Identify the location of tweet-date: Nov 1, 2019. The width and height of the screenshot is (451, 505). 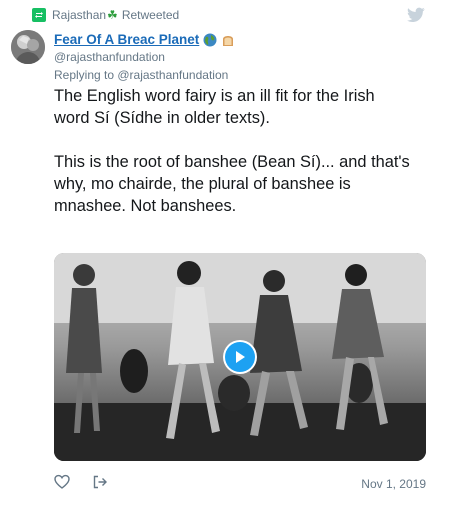
(393, 484).